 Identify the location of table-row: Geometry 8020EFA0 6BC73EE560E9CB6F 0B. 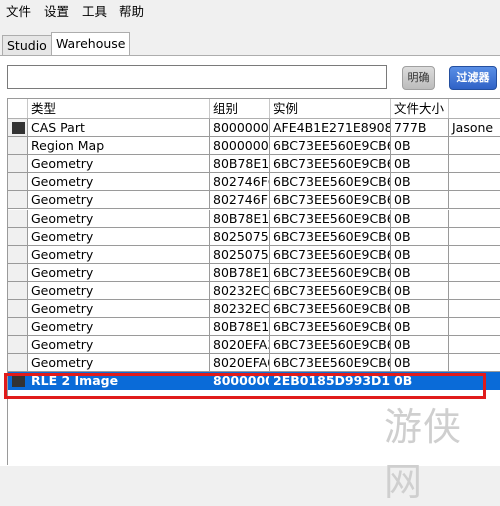
(254, 363).